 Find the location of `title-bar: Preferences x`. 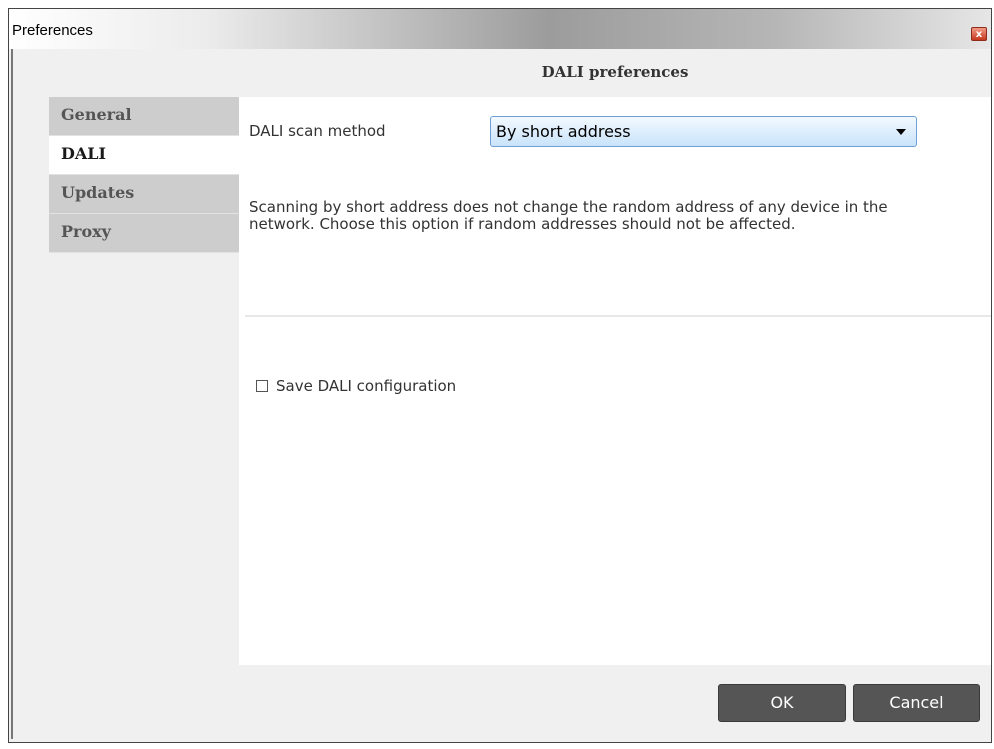

title-bar: Preferences x is located at coordinates (500, 29).